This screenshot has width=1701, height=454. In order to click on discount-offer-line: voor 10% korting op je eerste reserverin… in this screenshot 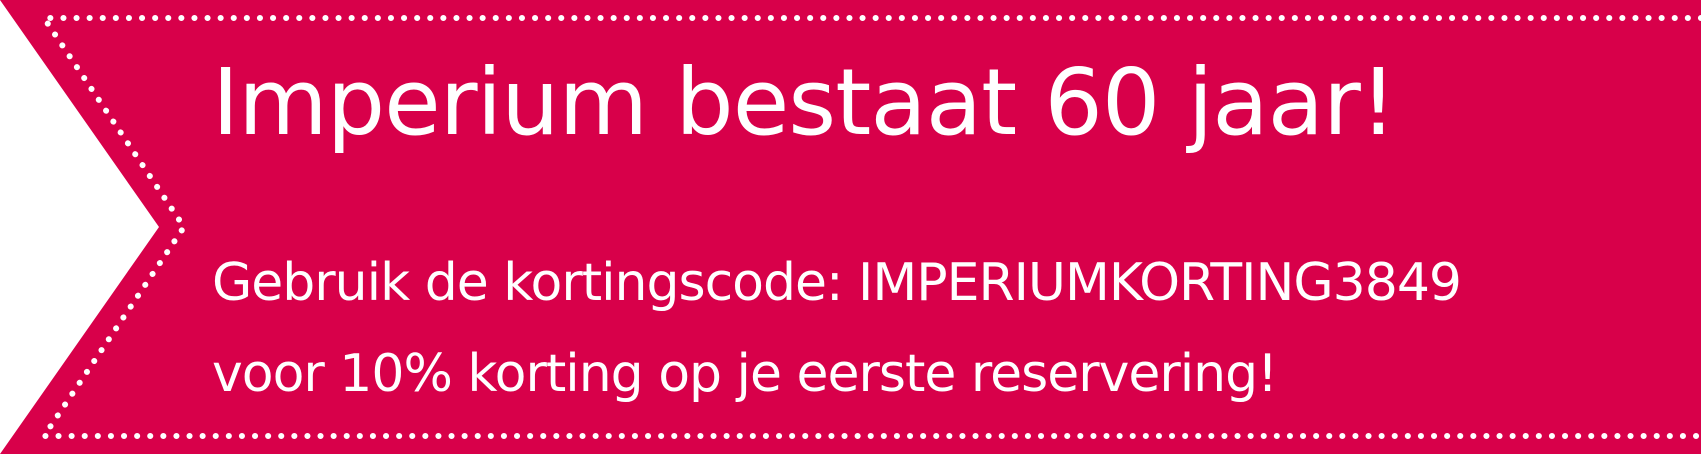, I will do `click(745, 374)`.